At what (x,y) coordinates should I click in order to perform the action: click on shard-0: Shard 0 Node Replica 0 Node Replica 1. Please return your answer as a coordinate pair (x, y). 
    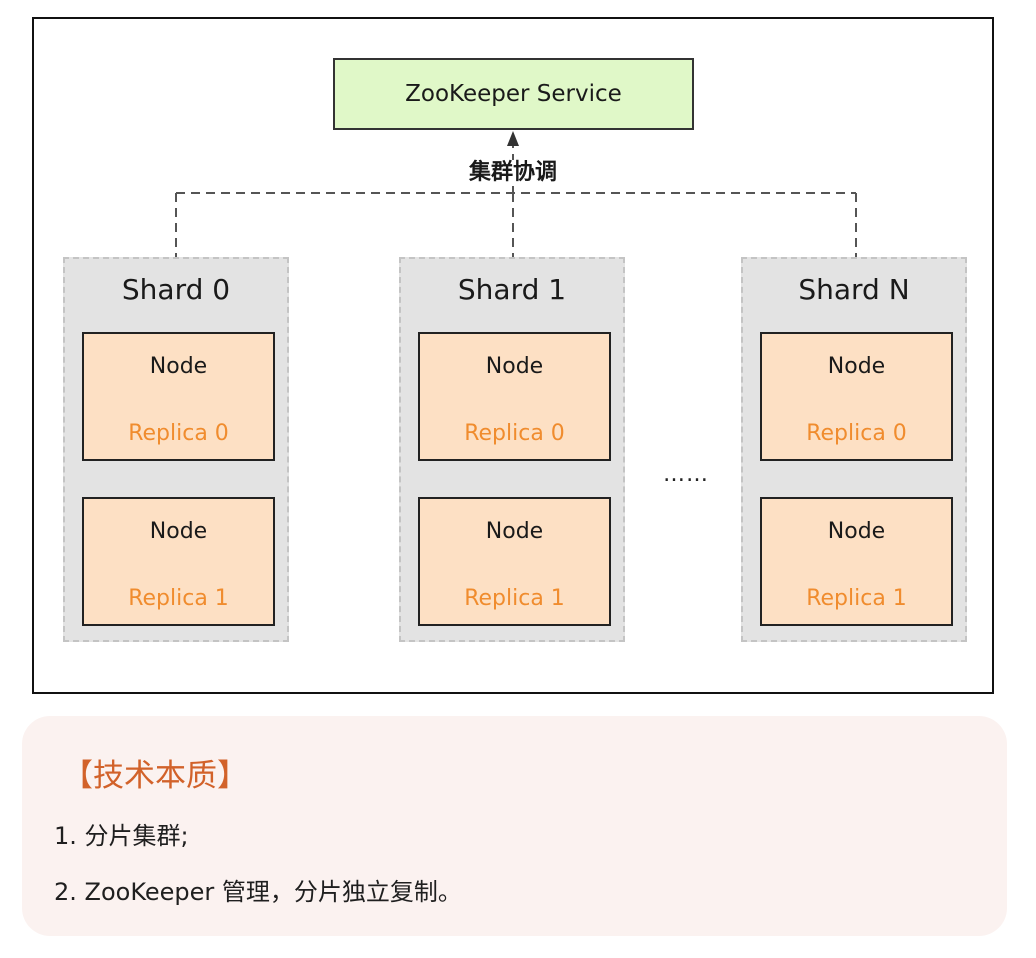
    Looking at the image, I should click on (176, 449).